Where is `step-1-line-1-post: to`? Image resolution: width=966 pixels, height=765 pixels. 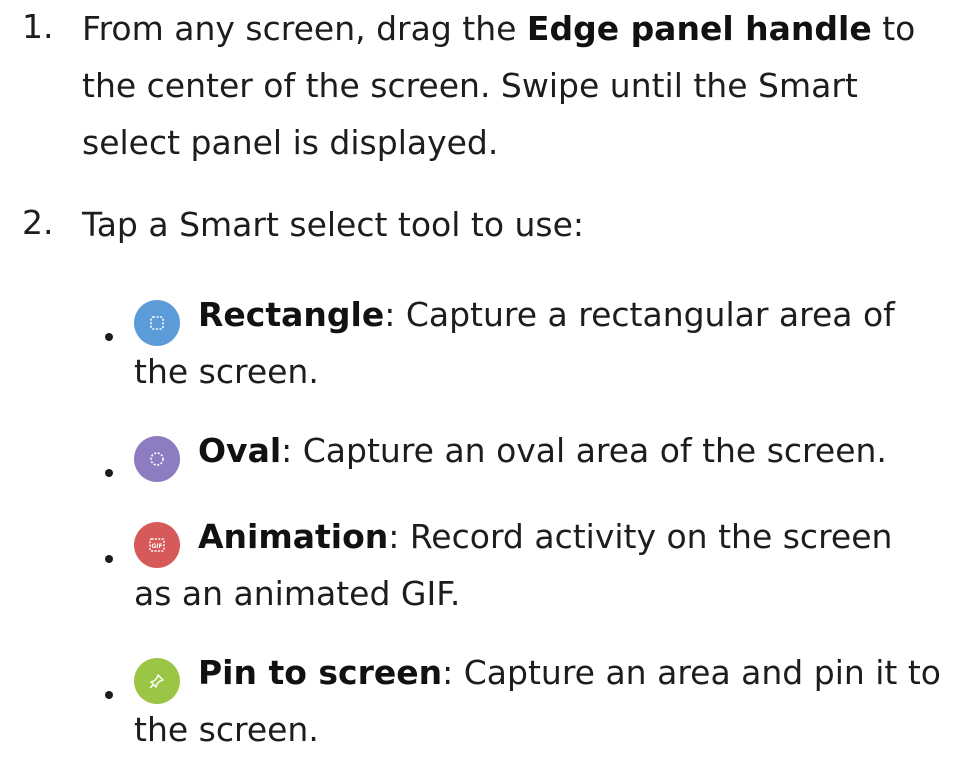
step-1-line-1-post: to is located at coordinates (893, 28).